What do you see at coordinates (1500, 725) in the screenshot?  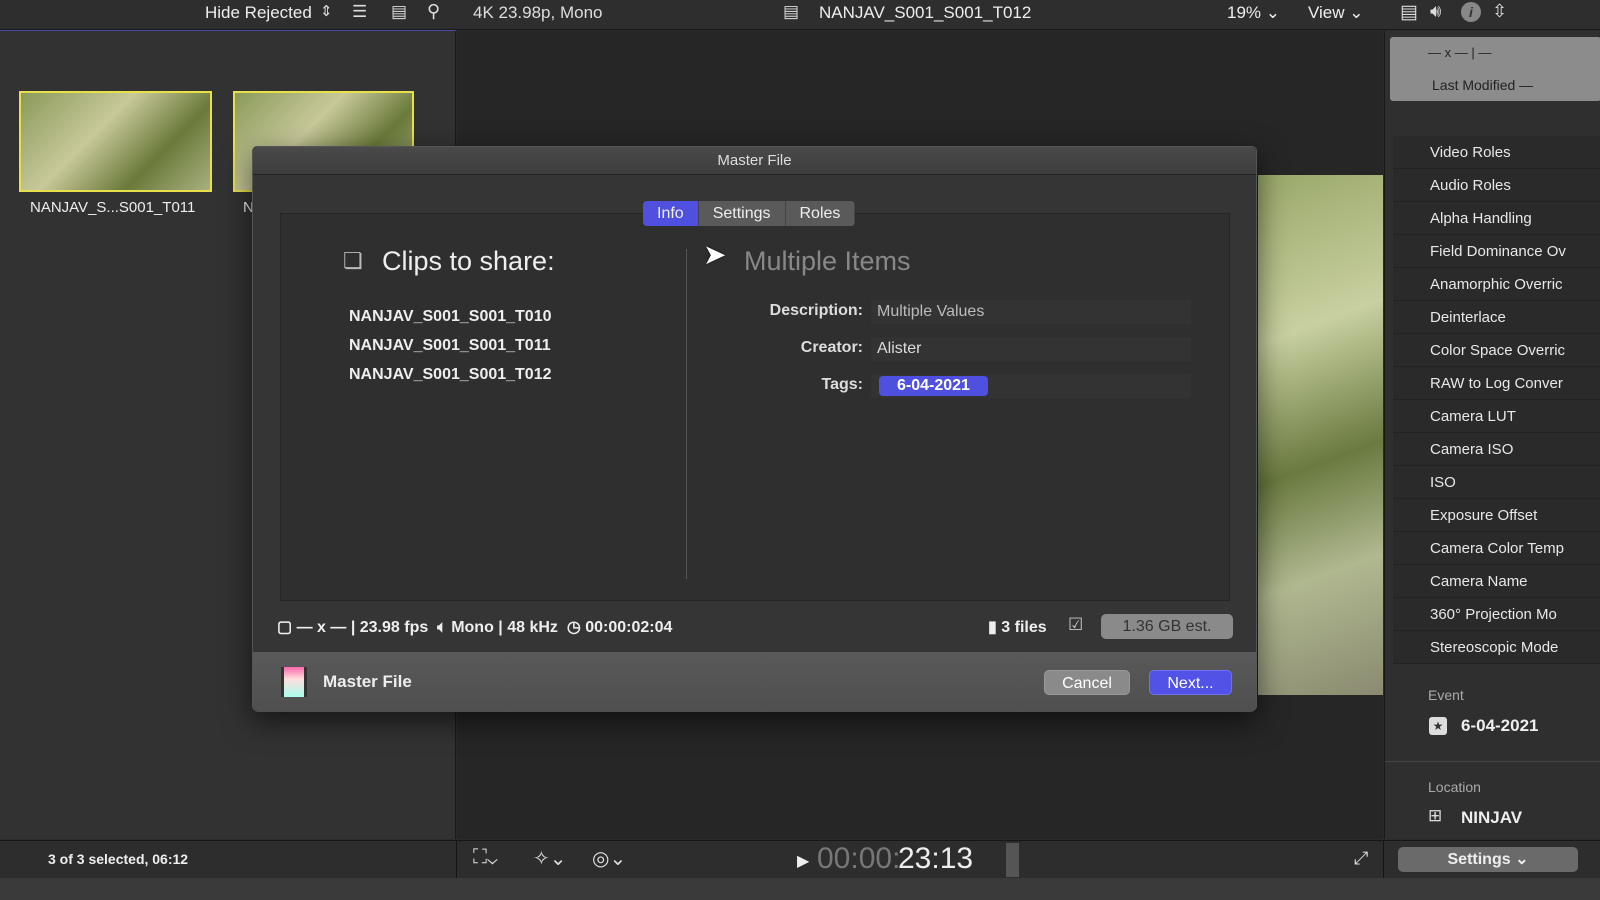 I see `event-value: 6-04-2021` at bounding box center [1500, 725].